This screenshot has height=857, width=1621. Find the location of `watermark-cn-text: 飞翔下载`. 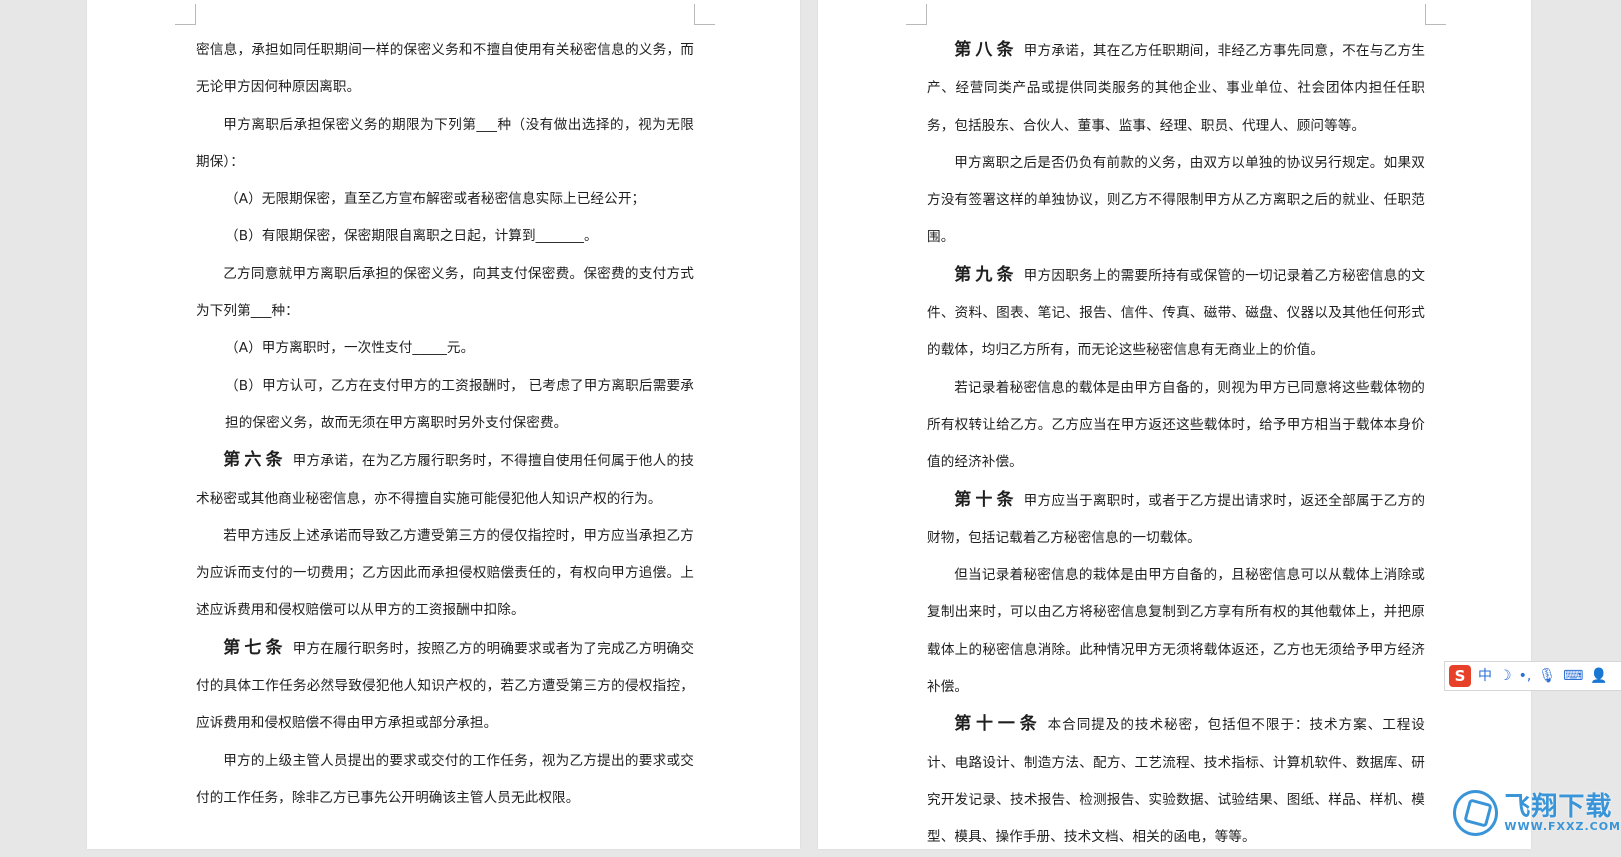

watermark-cn-text: 飞翔下载 is located at coordinates (1558, 806).